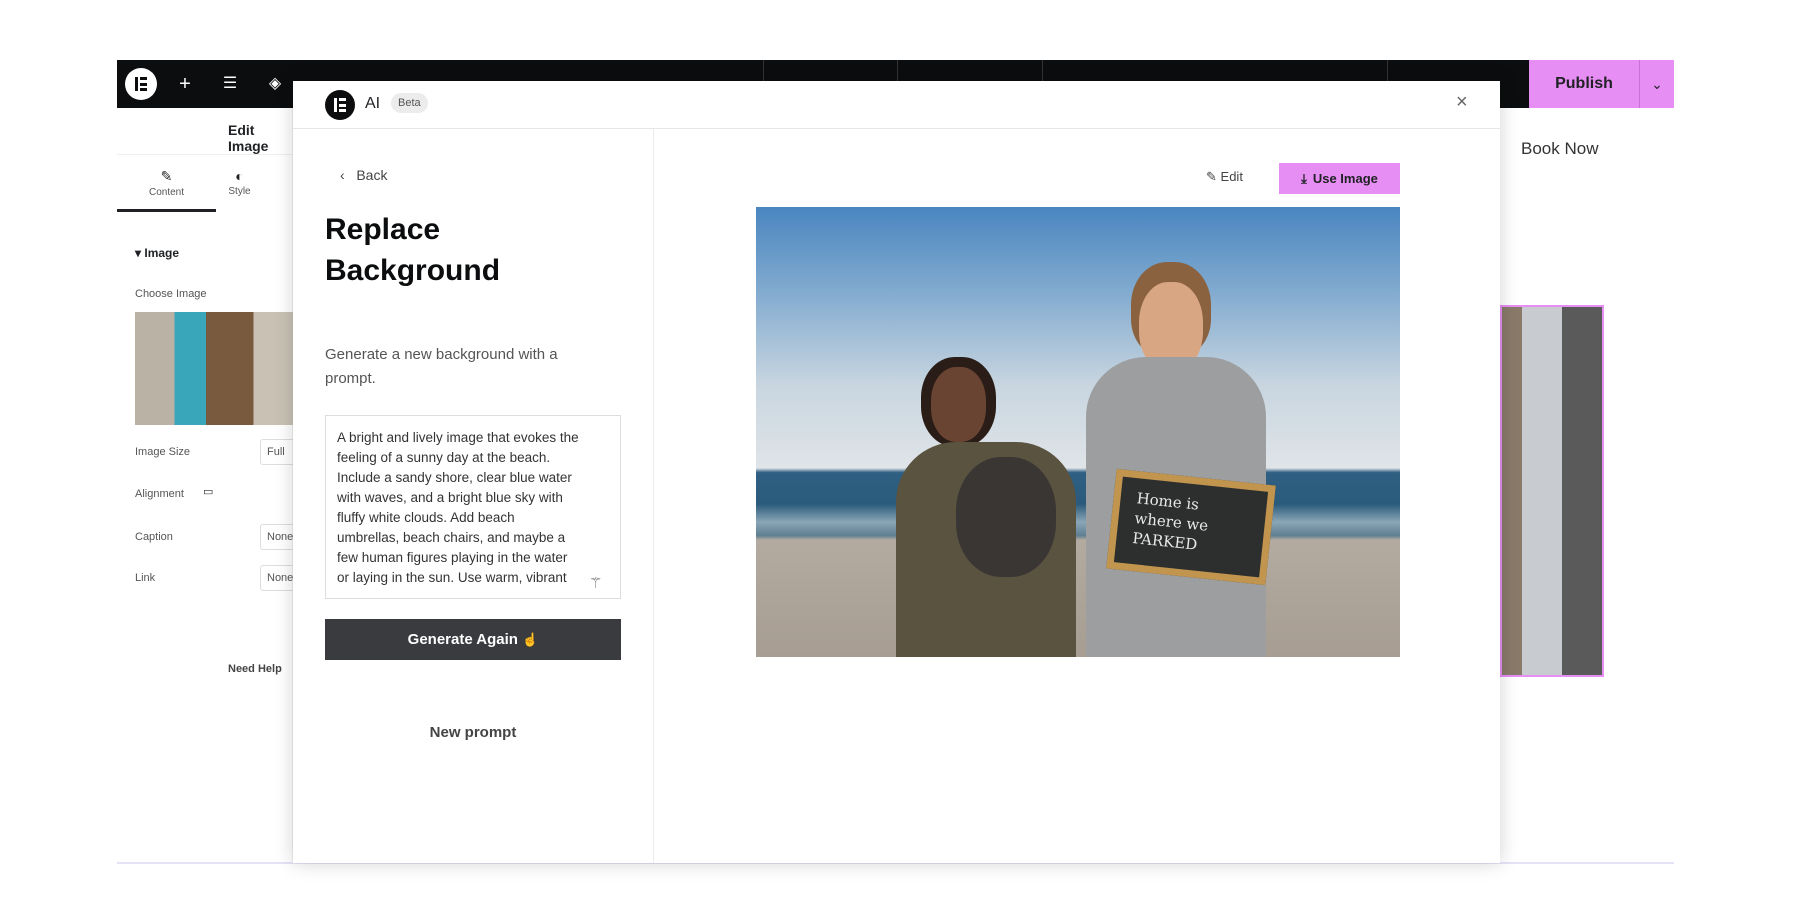  What do you see at coordinates (157, 253) in the screenshot?
I see `section-toggle-image: ▾ Image` at bounding box center [157, 253].